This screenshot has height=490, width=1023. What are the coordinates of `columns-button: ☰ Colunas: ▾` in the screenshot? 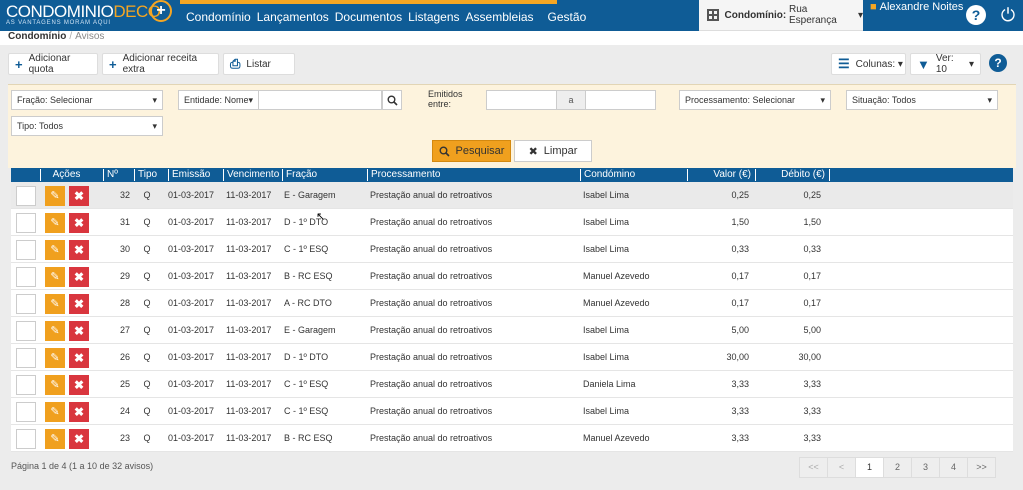 It's located at (868, 64).